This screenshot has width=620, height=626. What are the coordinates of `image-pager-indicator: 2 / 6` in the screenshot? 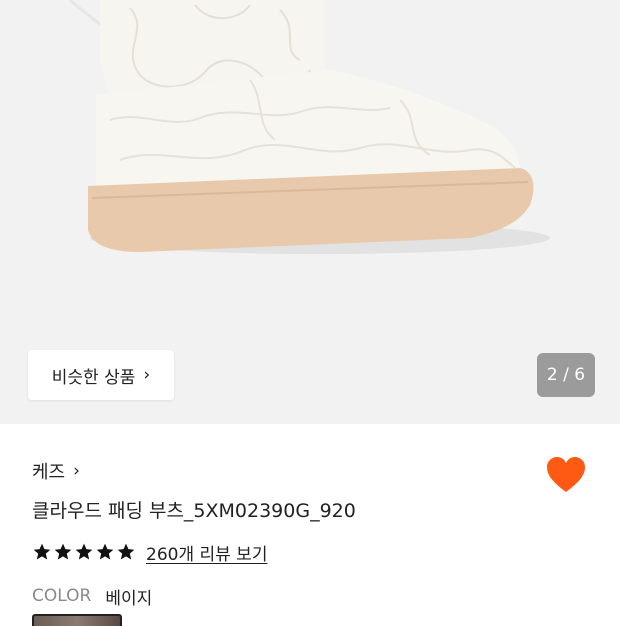 It's located at (566, 375).